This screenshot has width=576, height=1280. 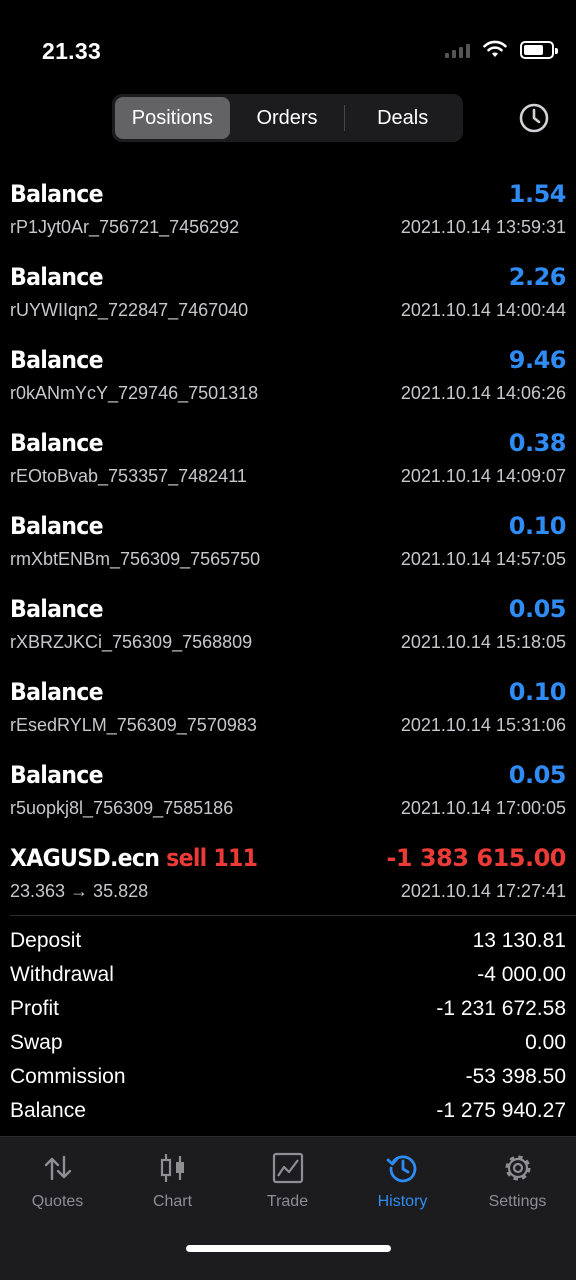 I want to click on trade-title: XAGUSD.ecn sell 111, so click(x=134, y=858).